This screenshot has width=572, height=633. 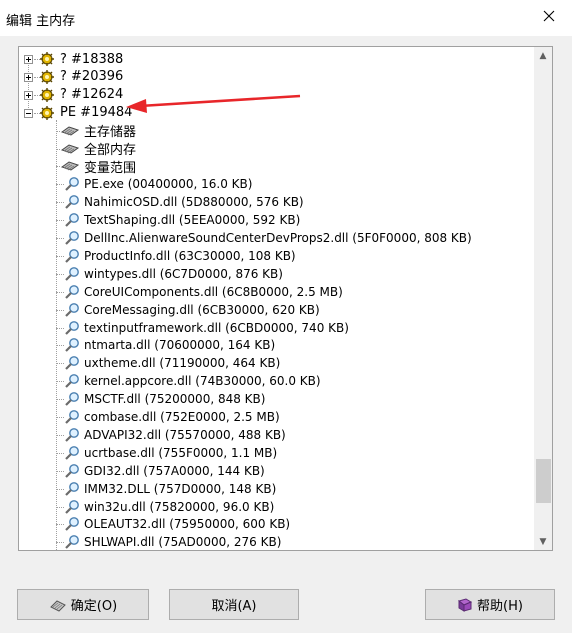 I want to click on module-node-label: CoreMessaging.dll (6CB30000, 620 KB), so click(x=202, y=309).